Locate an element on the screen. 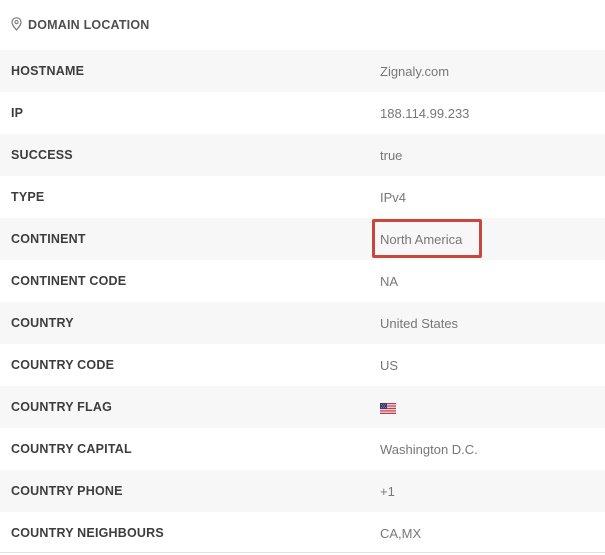 The image size is (605, 555). row-value is located at coordinates (388, 407).